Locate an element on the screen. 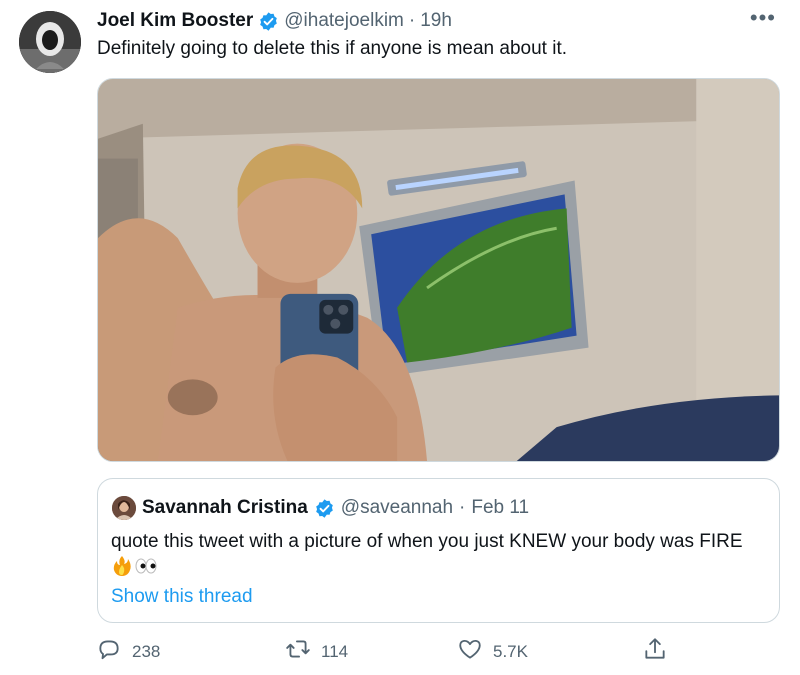 The width and height of the screenshot is (800, 675). quoted-author-name: Savannah Cristina is located at coordinates (225, 507).